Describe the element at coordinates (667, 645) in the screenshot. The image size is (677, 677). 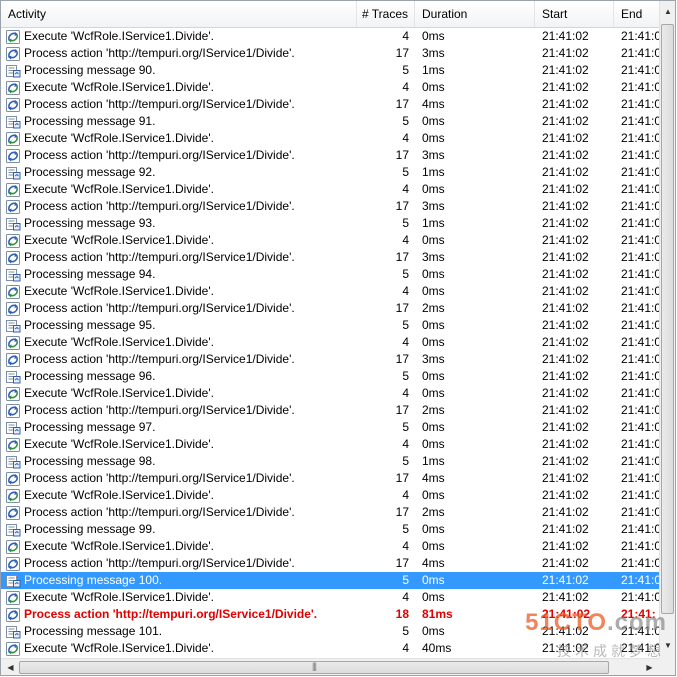
I see `scroll-down-icon: ▼` at that location.